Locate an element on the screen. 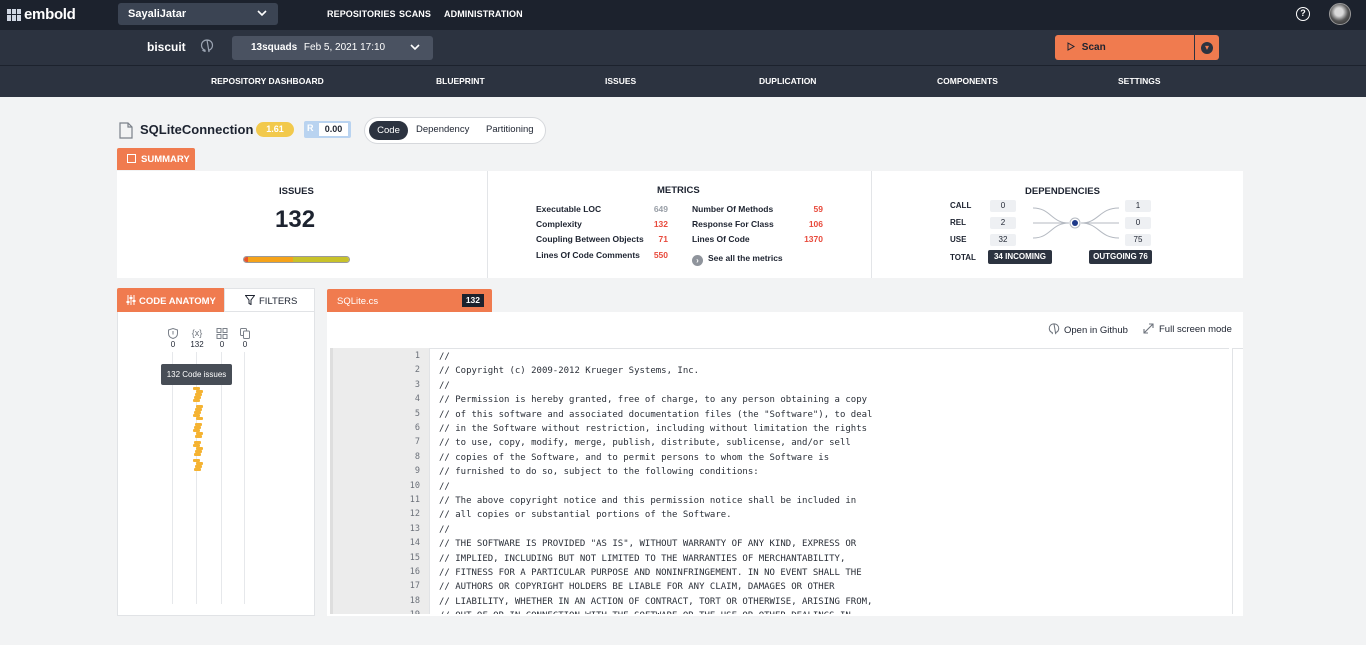 The width and height of the screenshot is (1366, 645). dep-use-outgoing: 75 is located at coordinates (1138, 240).